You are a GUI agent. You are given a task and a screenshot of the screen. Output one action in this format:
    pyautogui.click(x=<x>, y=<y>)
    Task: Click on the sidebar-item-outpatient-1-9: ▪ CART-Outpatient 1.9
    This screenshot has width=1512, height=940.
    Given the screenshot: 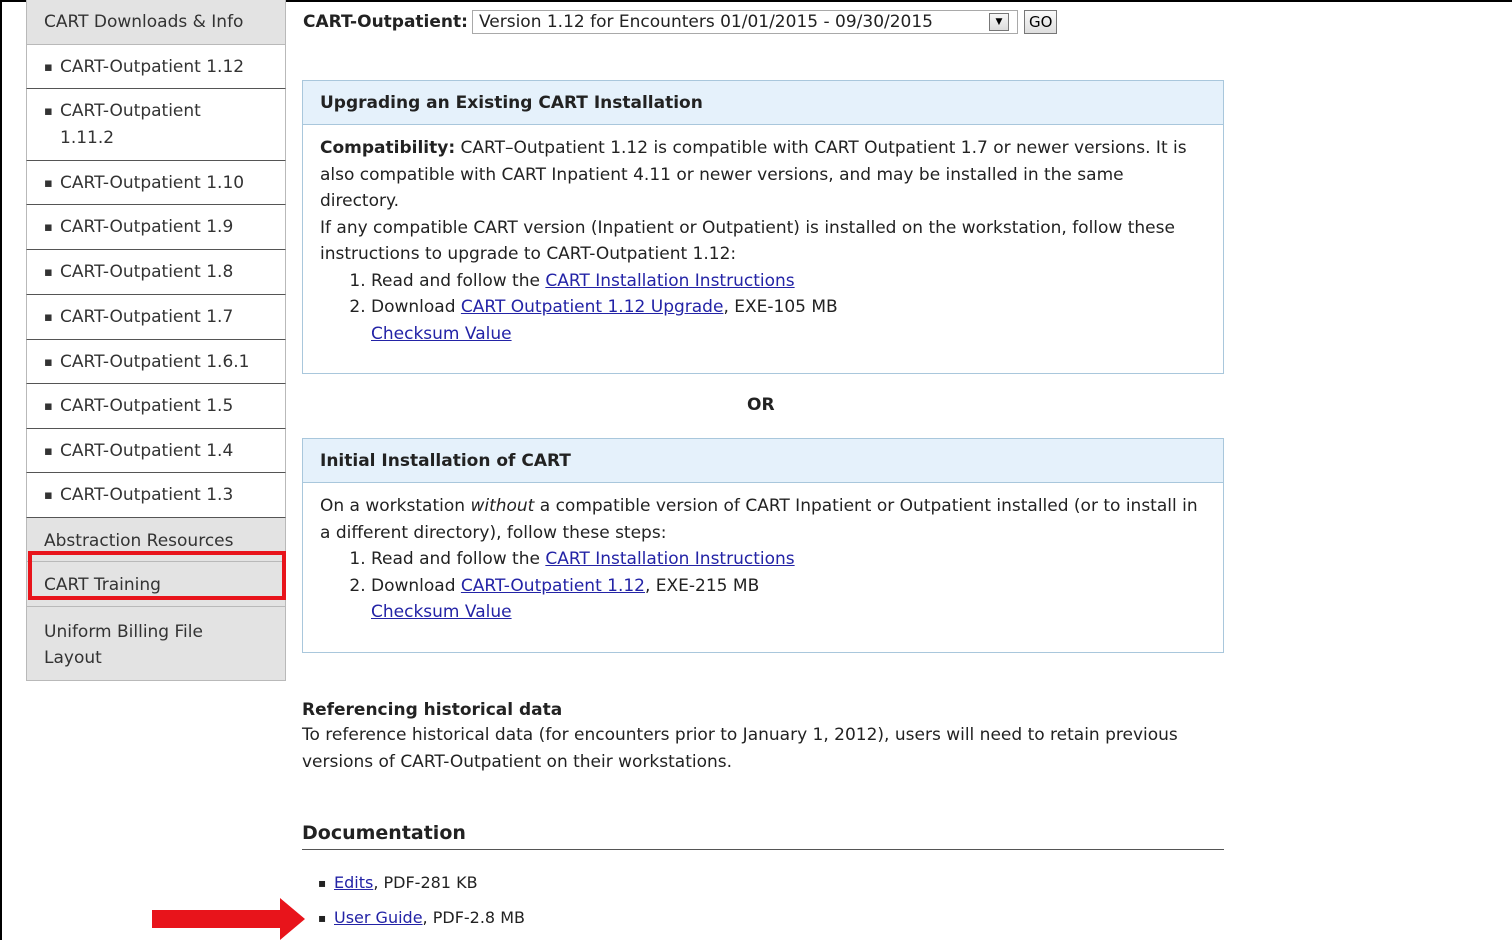 What is the action you would take?
    pyautogui.click(x=156, y=227)
    